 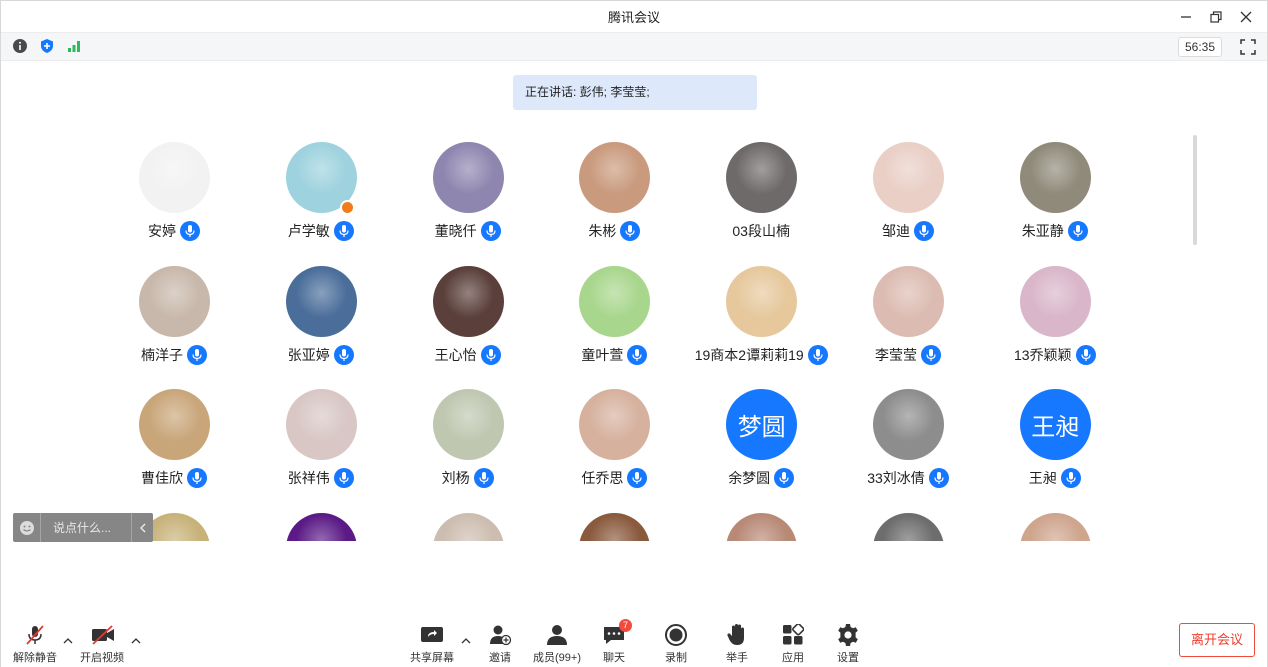 I want to click on participant-tile: 张祥伟, so click(x=321, y=437).